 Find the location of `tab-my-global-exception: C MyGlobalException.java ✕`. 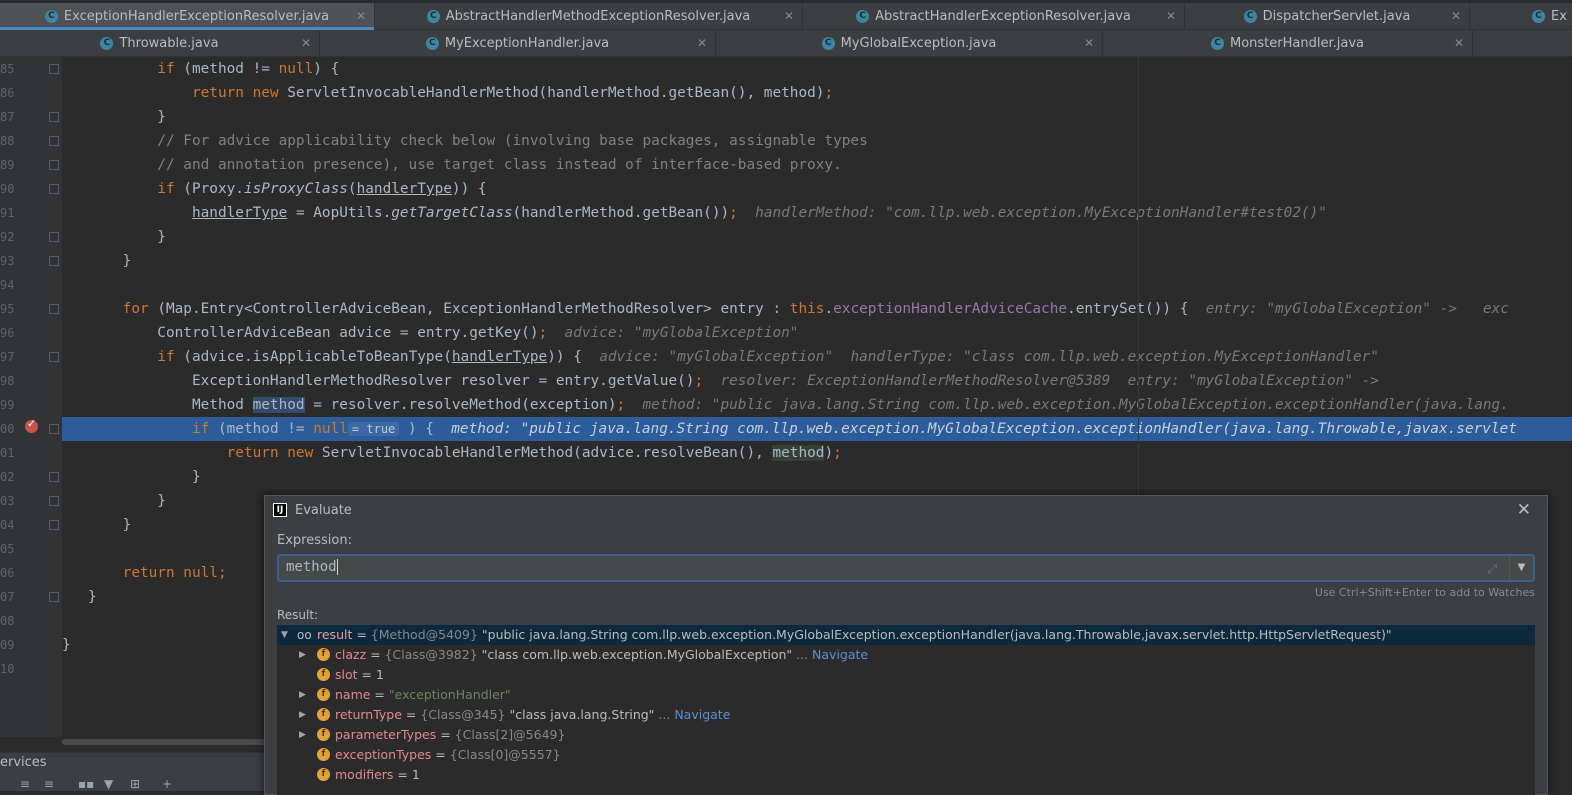

tab-my-global-exception: C MyGlobalException.java ✕ is located at coordinates (909, 43).